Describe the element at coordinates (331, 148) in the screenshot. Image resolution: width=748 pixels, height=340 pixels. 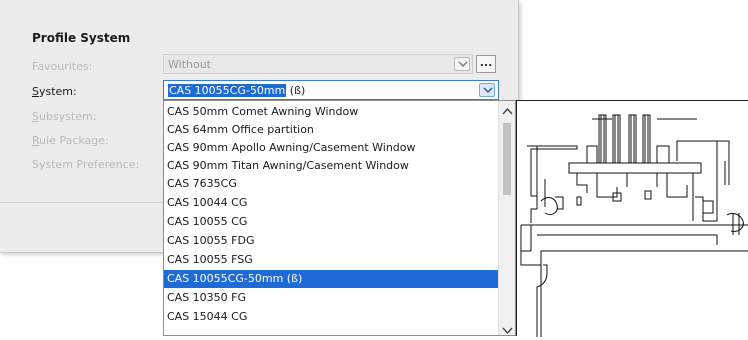
I see `list-item: CAS 90mm Apollo Awning/Casement Window` at that location.